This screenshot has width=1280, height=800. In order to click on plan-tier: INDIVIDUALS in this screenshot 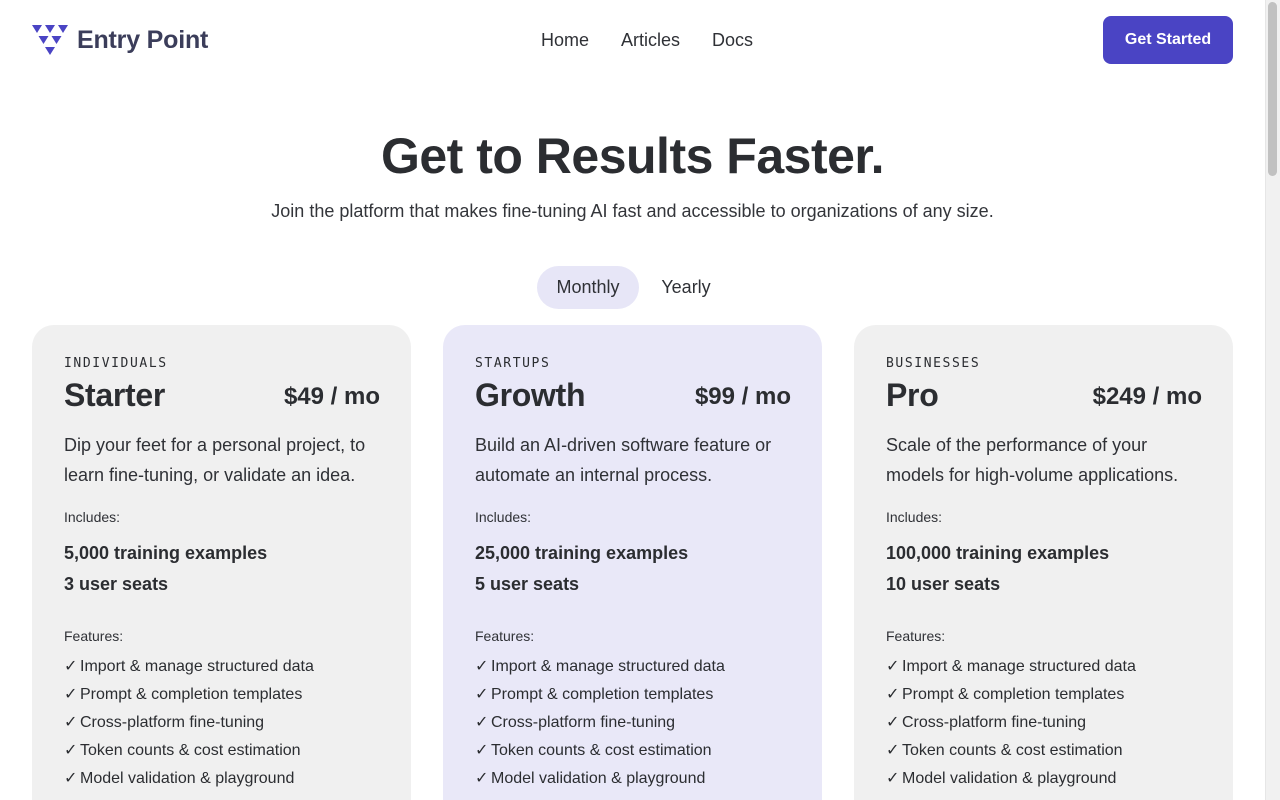, I will do `click(116, 363)`.